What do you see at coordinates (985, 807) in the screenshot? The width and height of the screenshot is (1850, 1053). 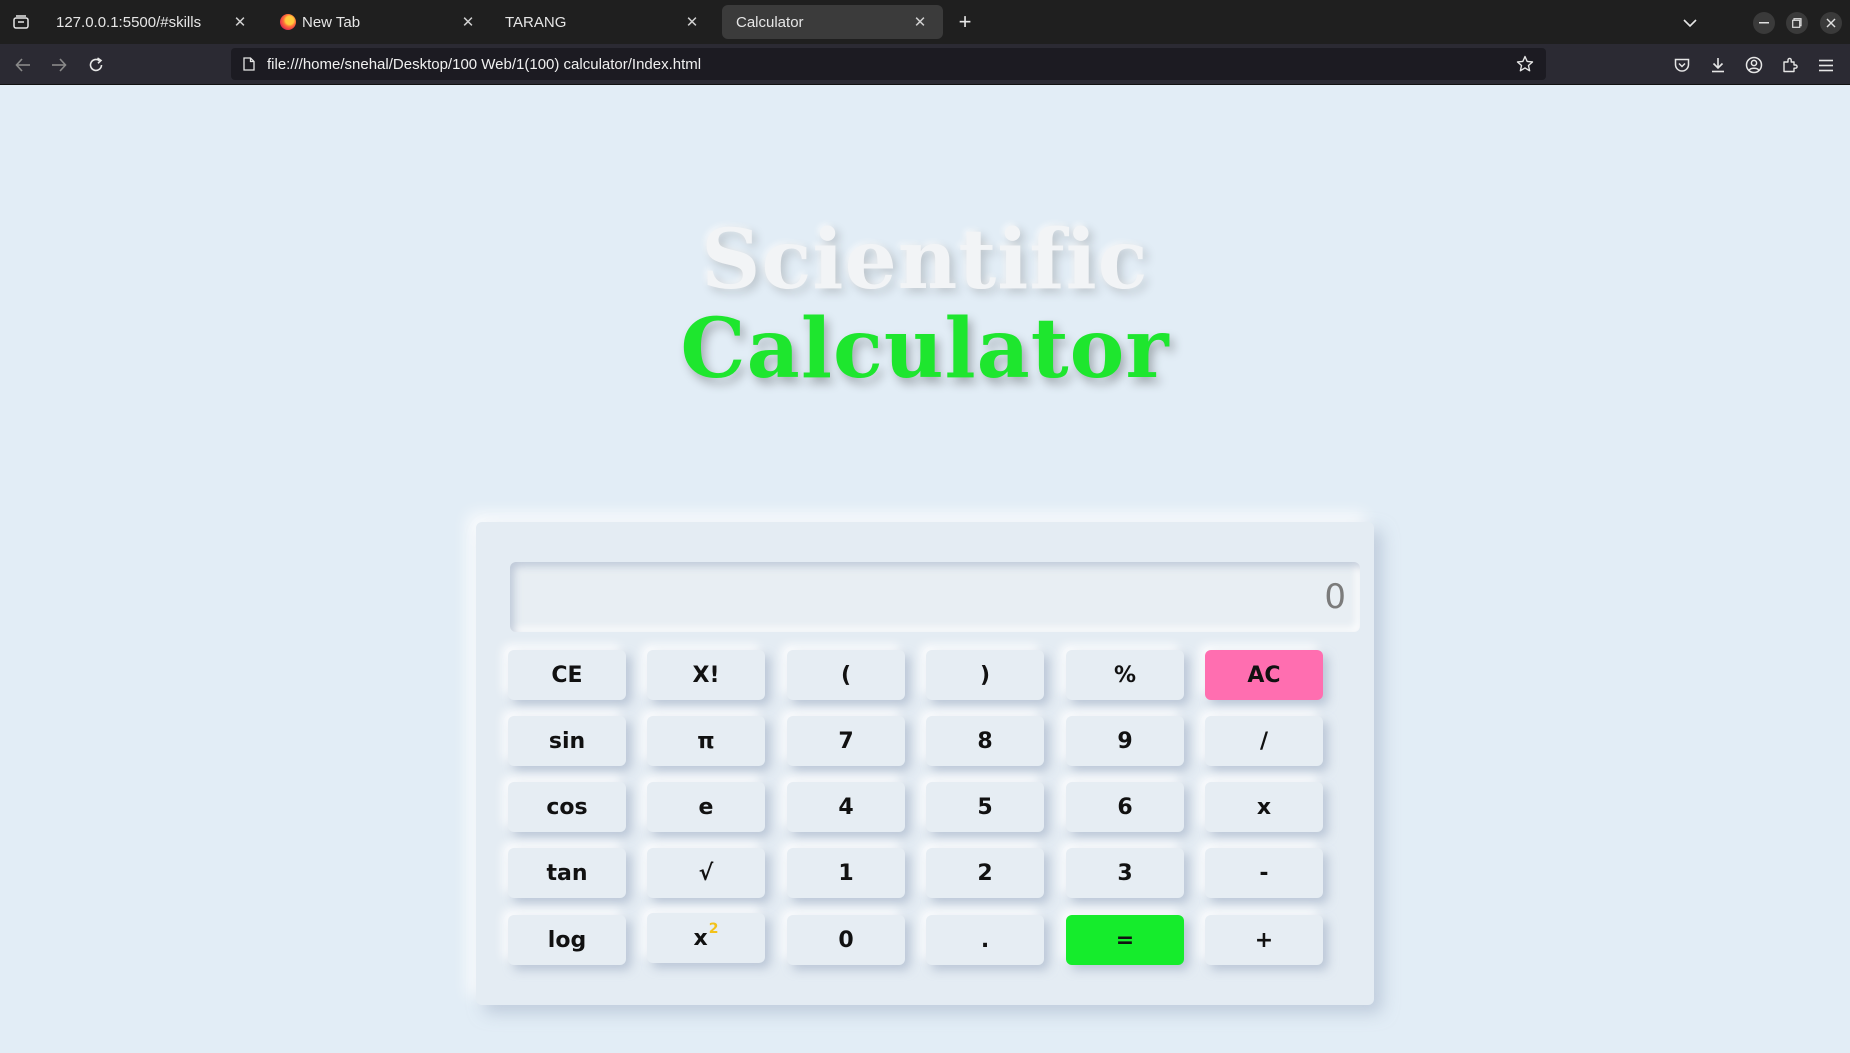 I see `digit-5-button: 5` at bounding box center [985, 807].